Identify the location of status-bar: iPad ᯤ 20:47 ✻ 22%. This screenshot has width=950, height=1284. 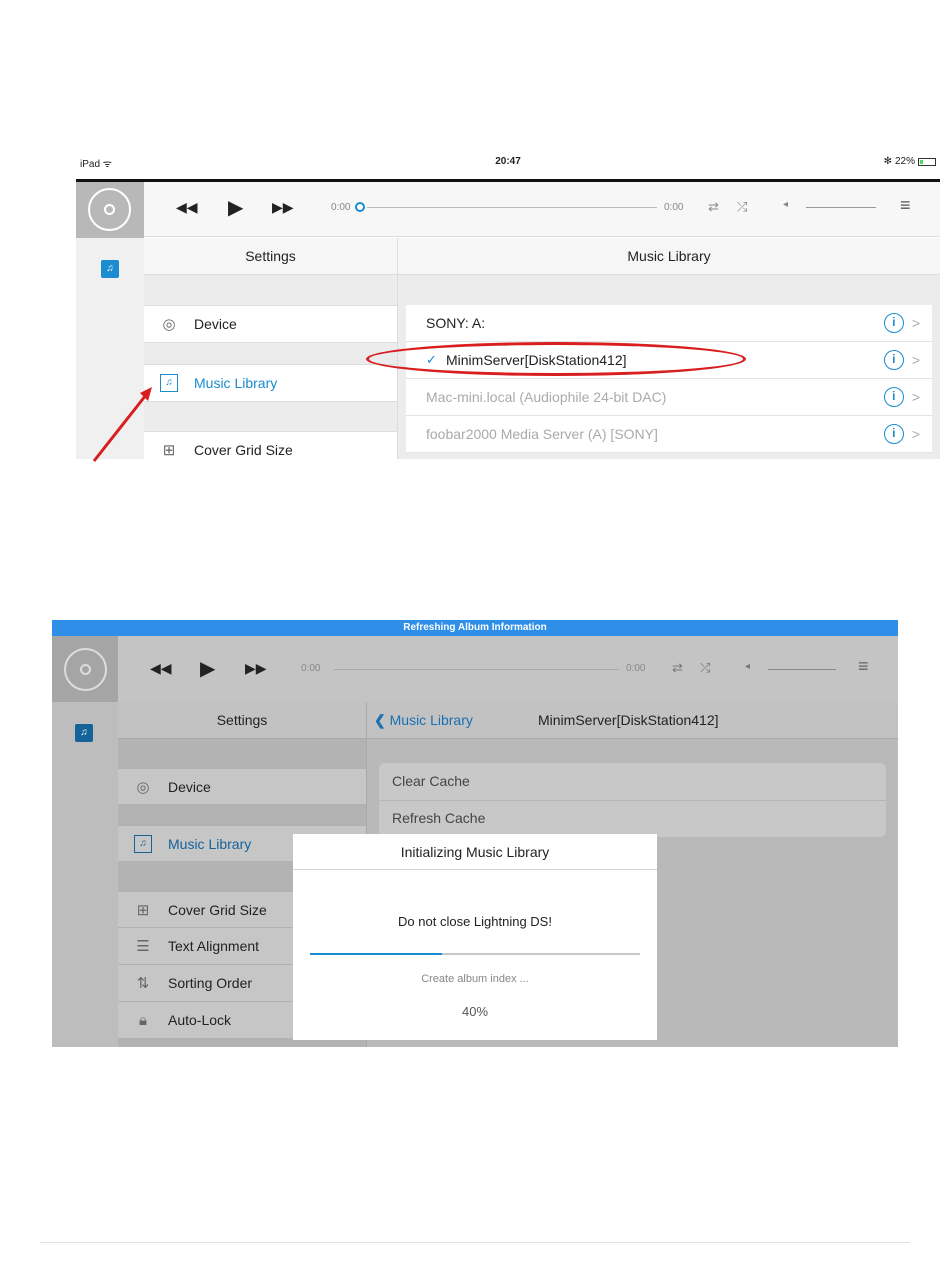
(508, 161).